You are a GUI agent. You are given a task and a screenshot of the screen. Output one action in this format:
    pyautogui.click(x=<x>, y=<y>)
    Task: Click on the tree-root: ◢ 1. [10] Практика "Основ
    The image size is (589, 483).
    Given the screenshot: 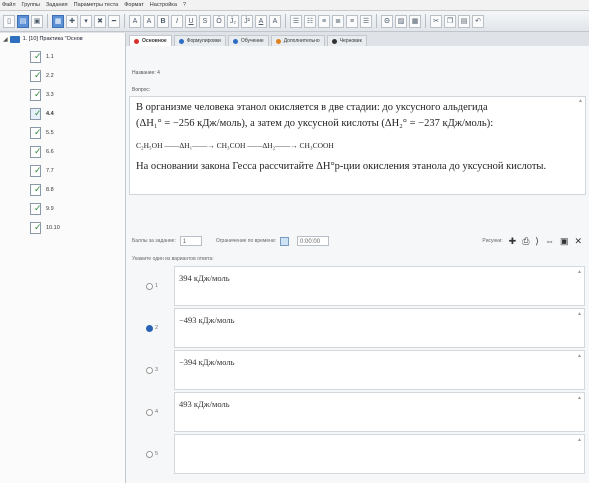 What is the action you would take?
    pyautogui.click(x=62, y=39)
    